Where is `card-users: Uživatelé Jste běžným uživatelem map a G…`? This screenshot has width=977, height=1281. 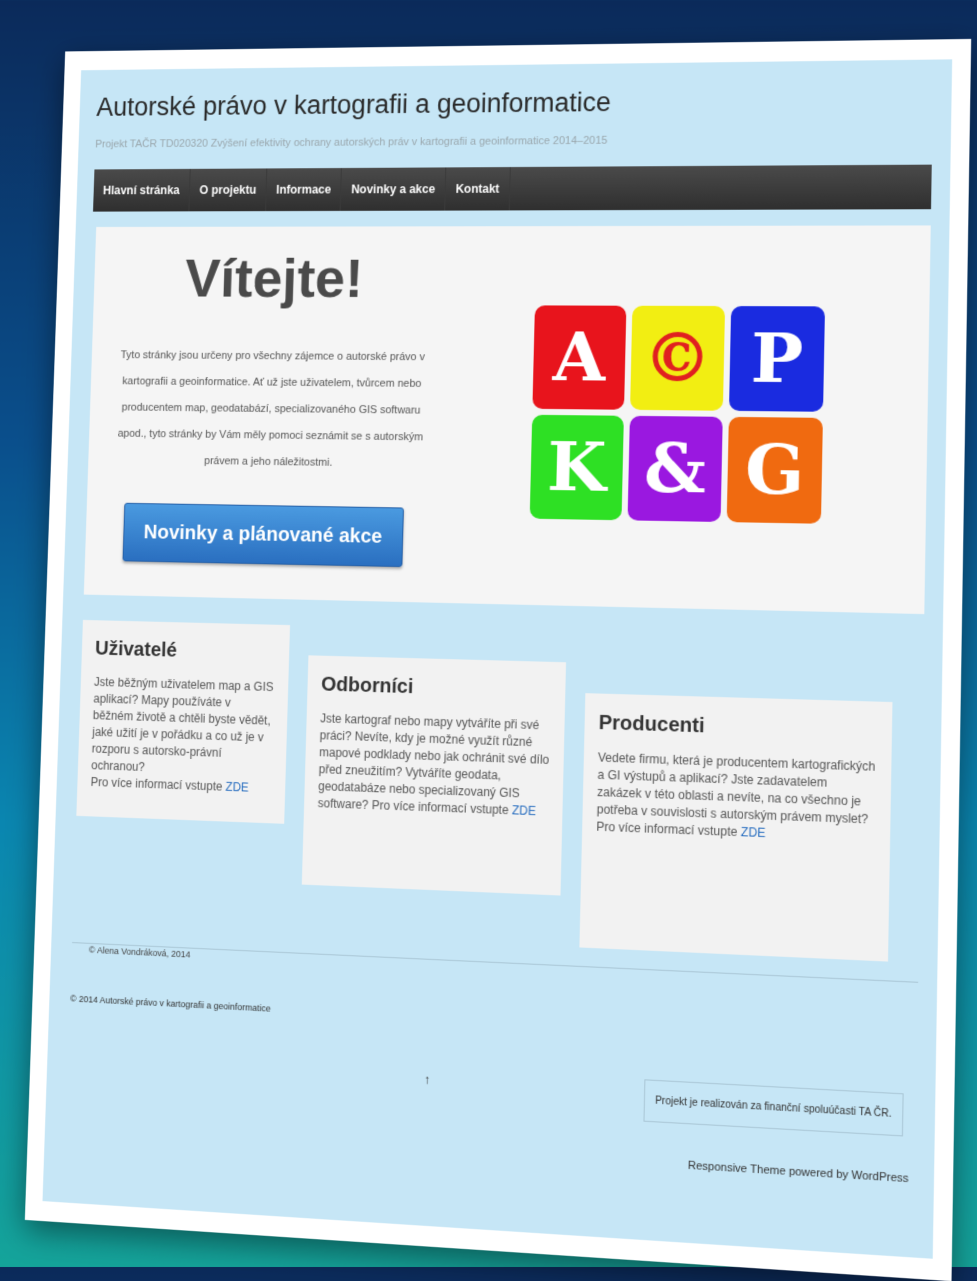
card-users: Uživatelé Jste běžným uživatelem map a G… is located at coordinates (183, 721).